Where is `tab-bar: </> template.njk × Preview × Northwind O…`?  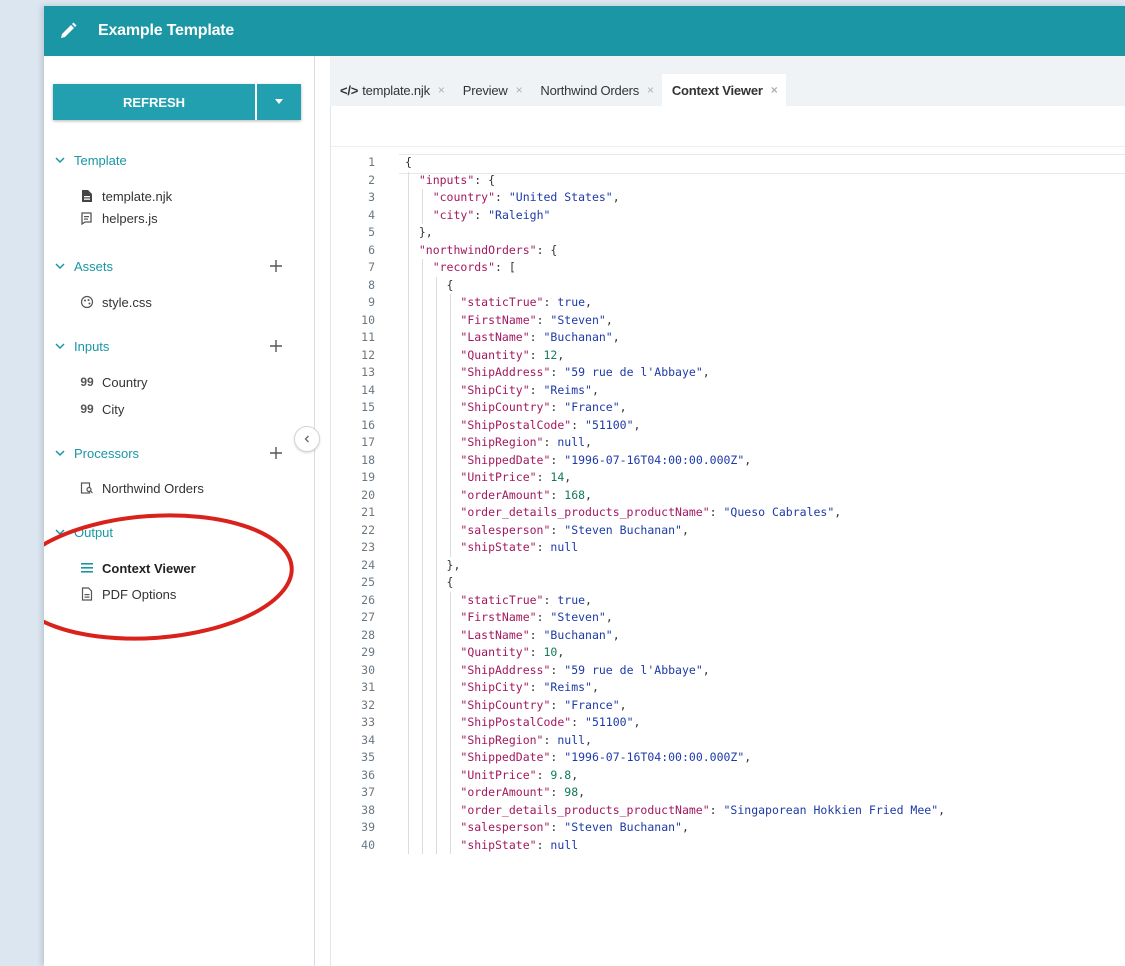 tab-bar: </> template.njk × Preview × Northwind O… is located at coordinates (558, 90).